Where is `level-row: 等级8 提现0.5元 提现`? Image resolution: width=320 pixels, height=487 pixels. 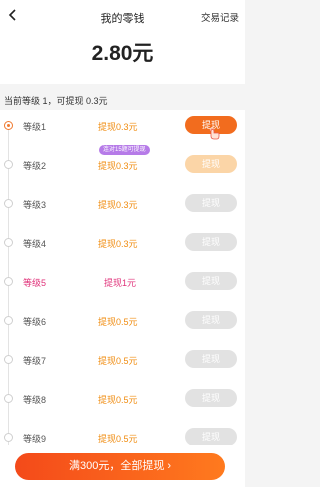 level-row: 等级8 提现0.5元 提现 is located at coordinates (122, 402).